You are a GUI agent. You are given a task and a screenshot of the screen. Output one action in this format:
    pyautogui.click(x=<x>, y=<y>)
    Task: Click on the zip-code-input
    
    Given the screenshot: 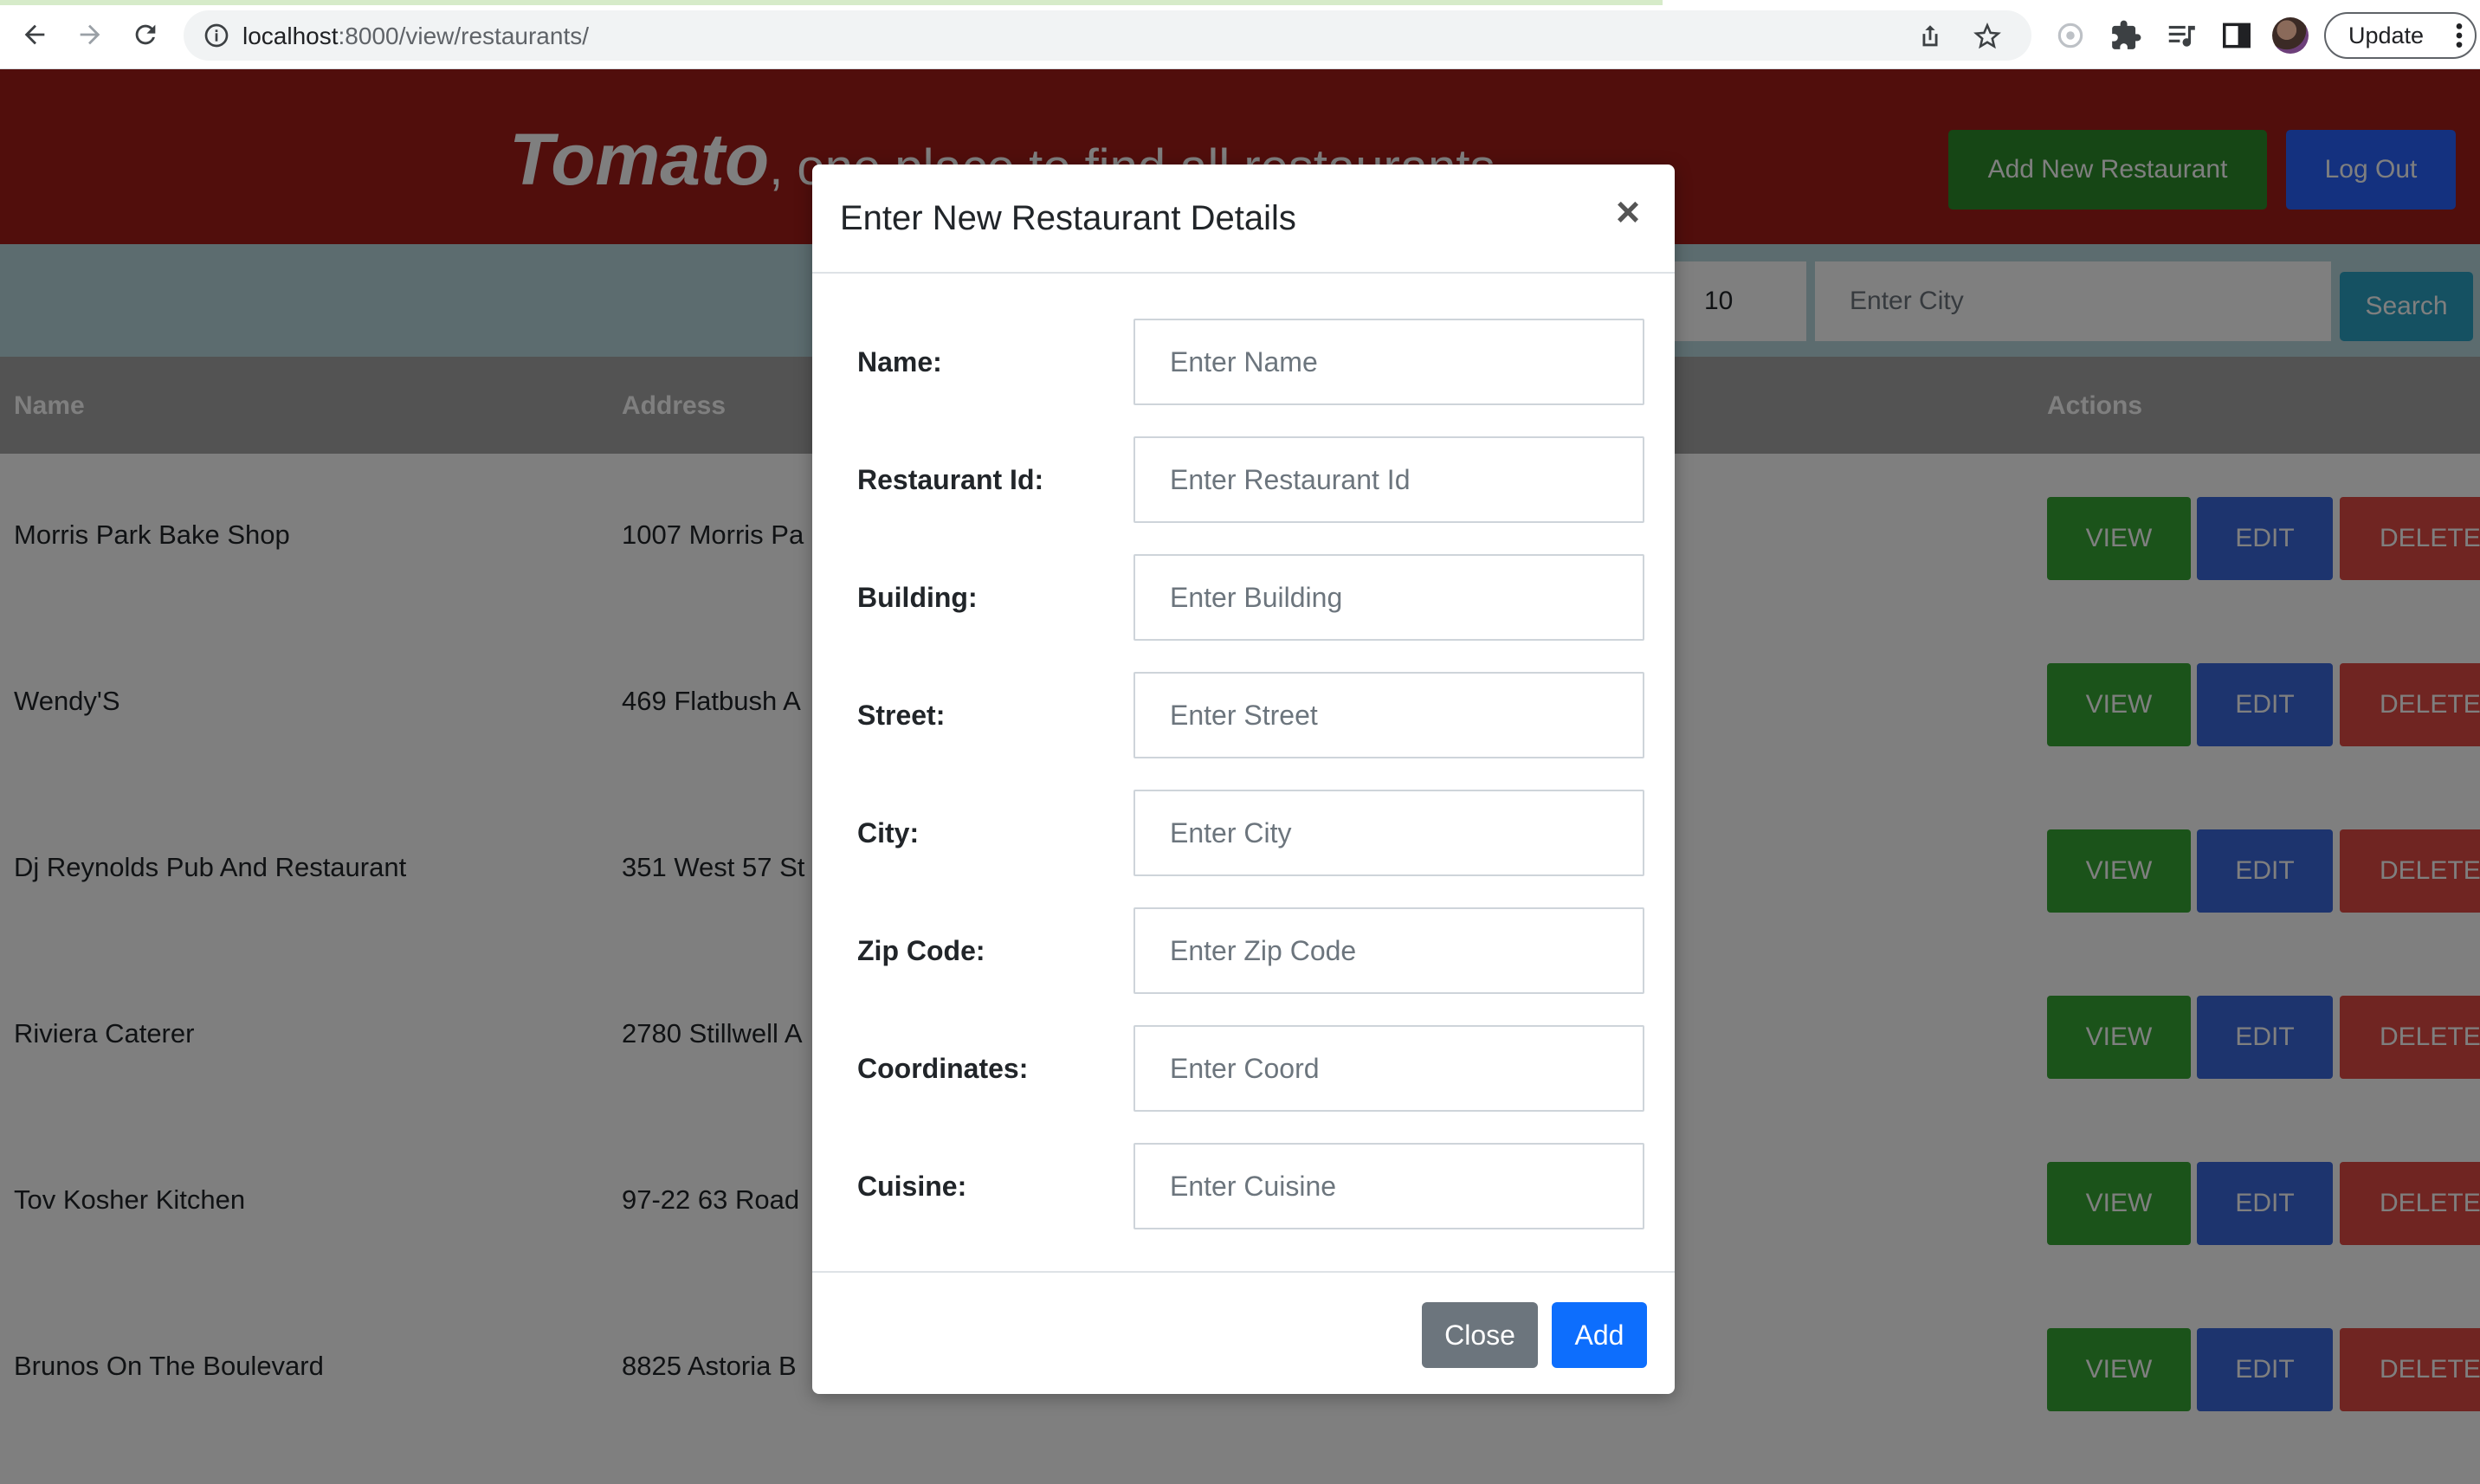 What is the action you would take?
    pyautogui.click(x=1388, y=950)
    